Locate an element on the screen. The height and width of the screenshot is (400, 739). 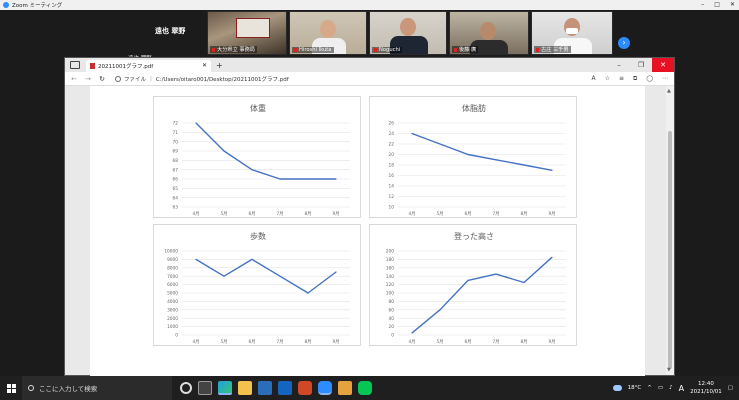
y-tick-label: 9000 is located at coordinates (172, 260).